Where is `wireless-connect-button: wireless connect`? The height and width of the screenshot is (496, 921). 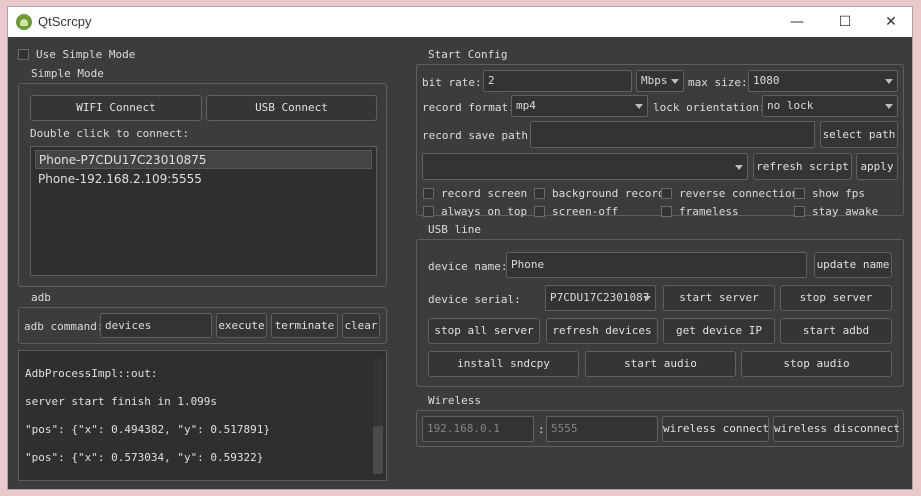
wireless-connect-button: wireless connect is located at coordinates (715, 429).